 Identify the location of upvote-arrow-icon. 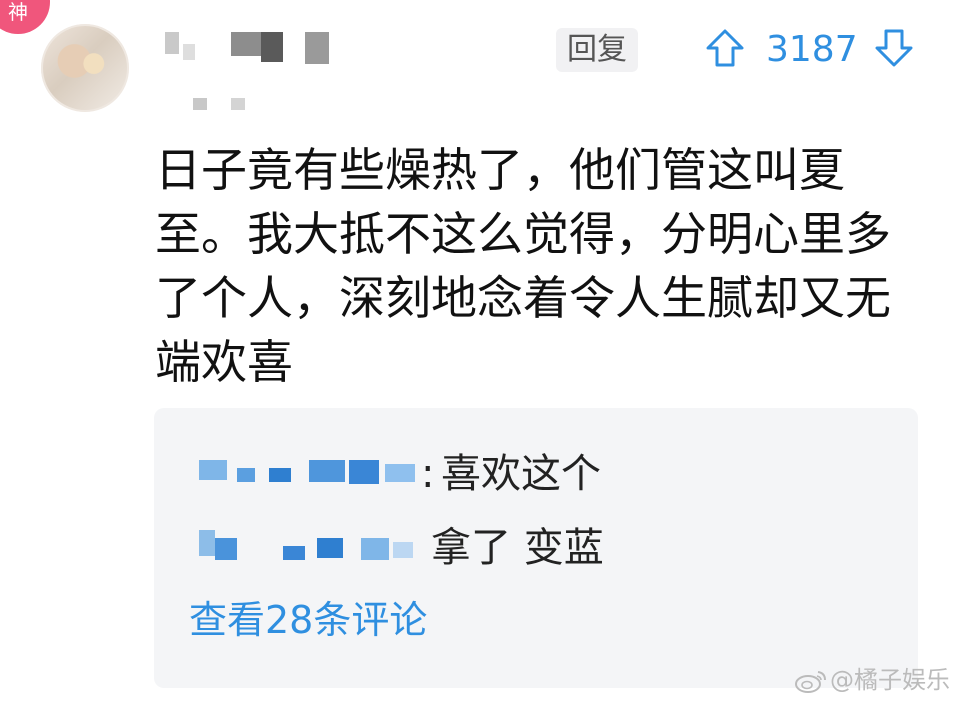
(725, 48).